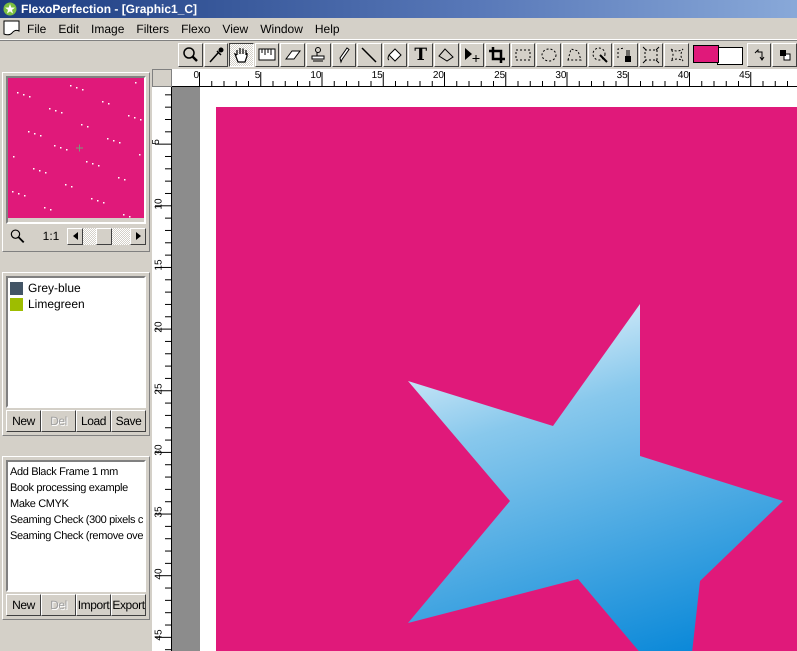  I want to click on right-arrow-icon, so click(138, 236).